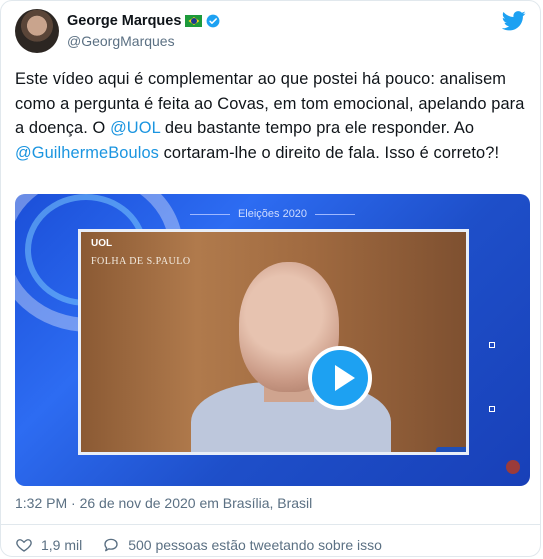  What do you see at coordinates (270, 524) in the screenshot?
I see `divider` at bounding box center [270, 524].